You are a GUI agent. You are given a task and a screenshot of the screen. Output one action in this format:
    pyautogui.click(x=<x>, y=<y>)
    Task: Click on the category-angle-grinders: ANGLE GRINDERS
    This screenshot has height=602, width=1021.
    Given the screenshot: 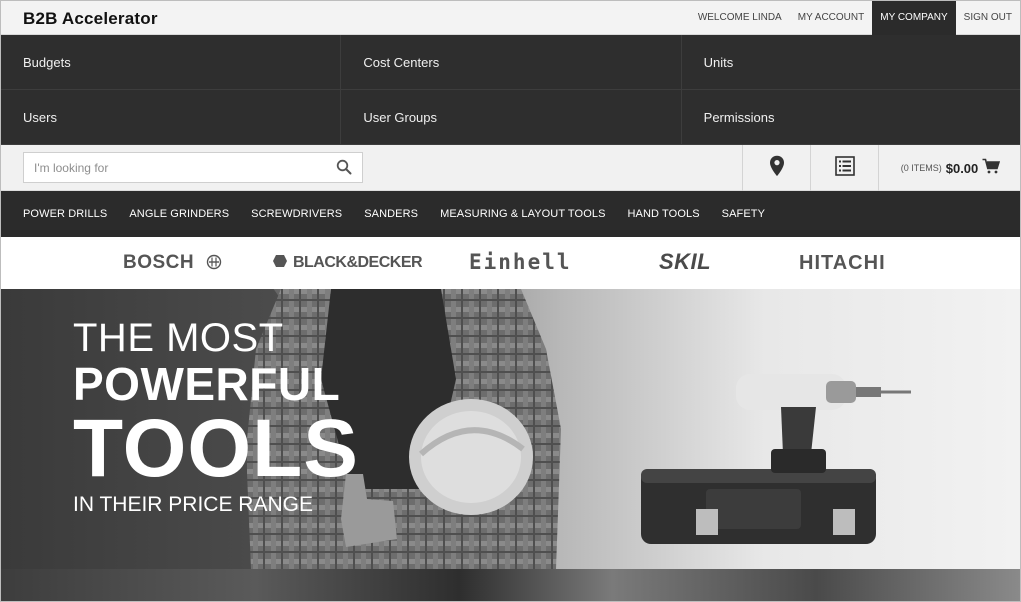 What is the action you would take?
    pyautogui.click(x=179, y=214)
    